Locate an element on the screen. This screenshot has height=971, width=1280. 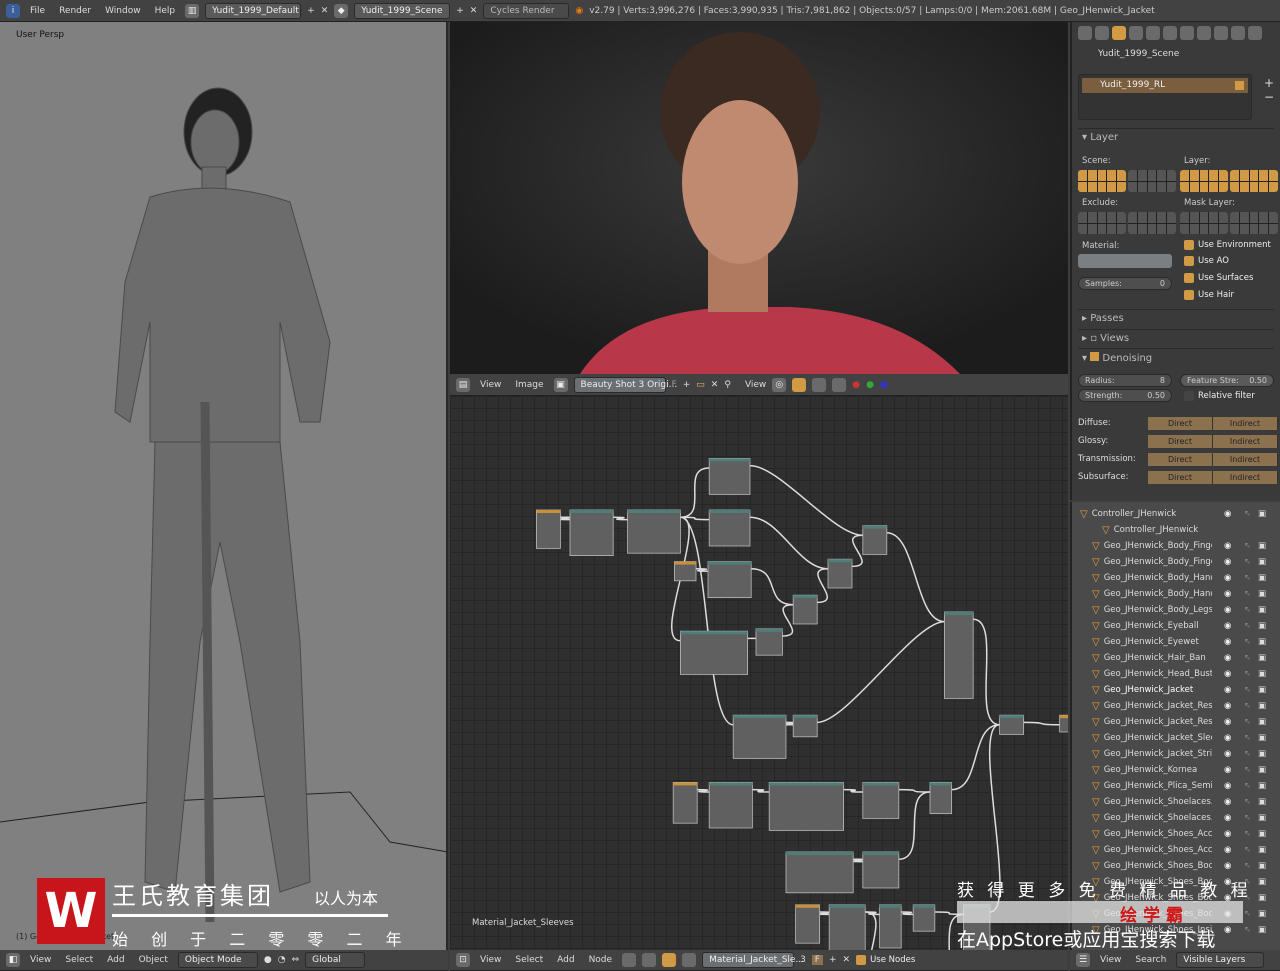
outliner-item: ▽ Geo_JHenwick_Shoes_Acce ◉ ↖ ▣ is located at coordinates (1176, 850).